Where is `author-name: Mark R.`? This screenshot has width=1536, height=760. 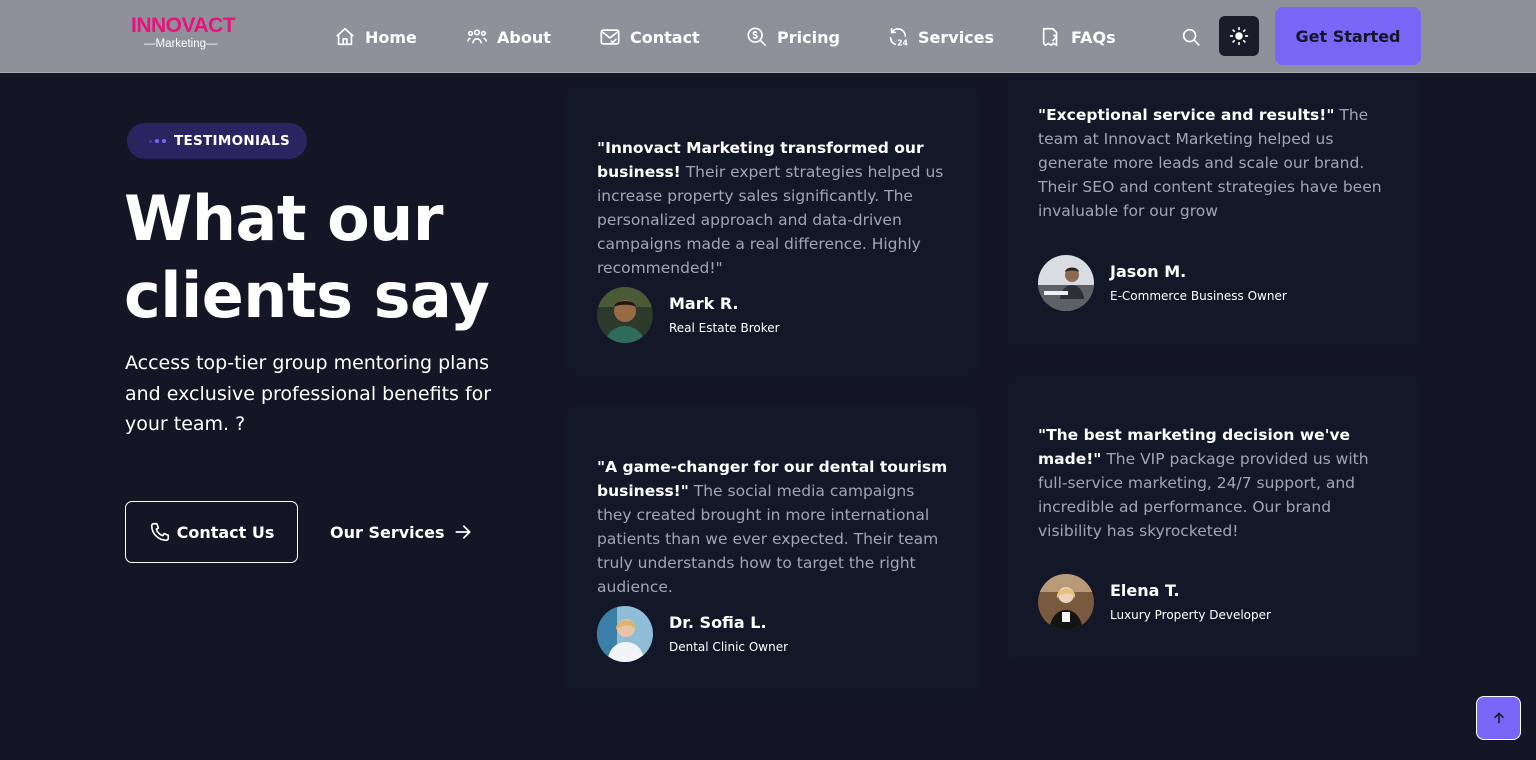 author-name: Mark R. is located at coordinates (704, 303).